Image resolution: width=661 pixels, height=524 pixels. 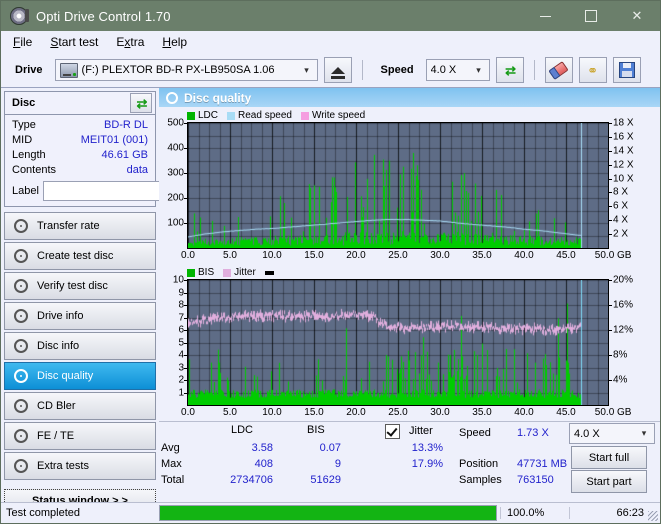 I want to click on drive-icon, so click(x=68, y=70).